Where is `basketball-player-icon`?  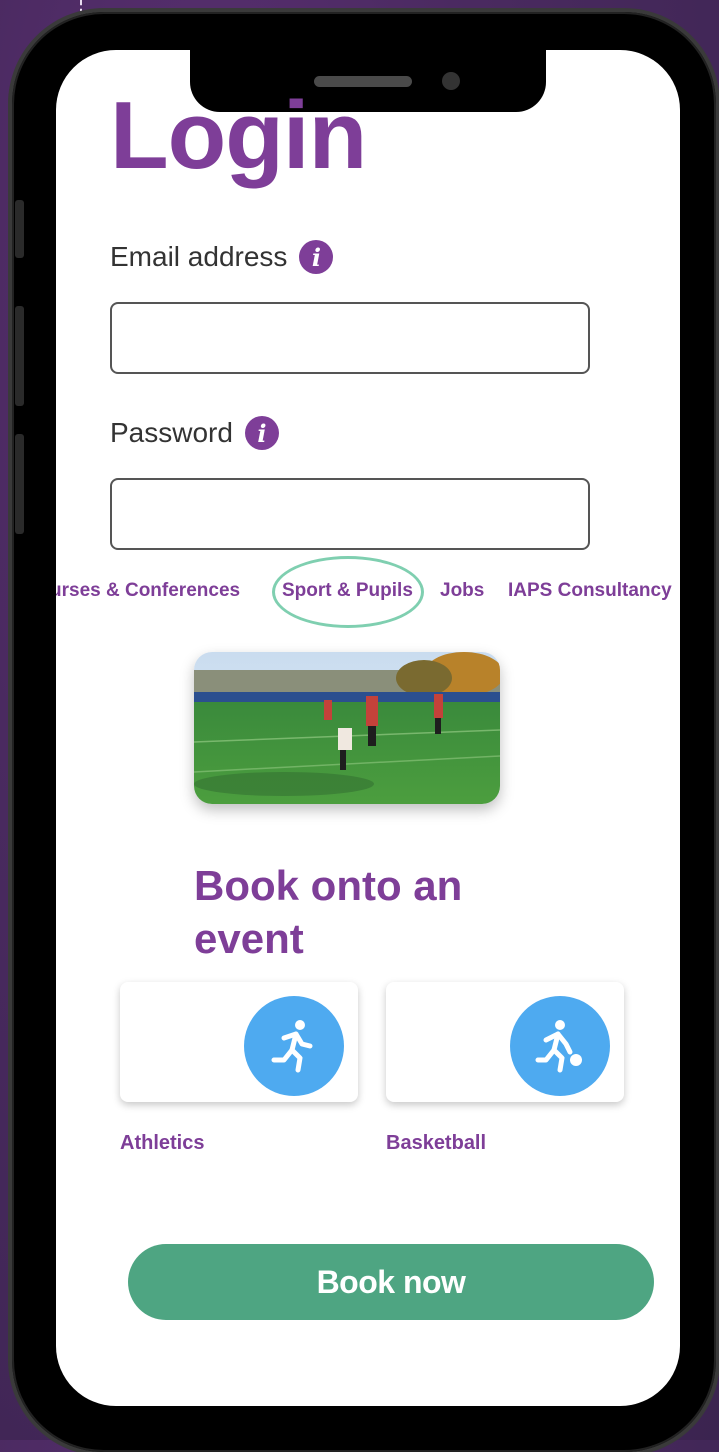 basketball-player-icon is located at coordinates (560, 1046).